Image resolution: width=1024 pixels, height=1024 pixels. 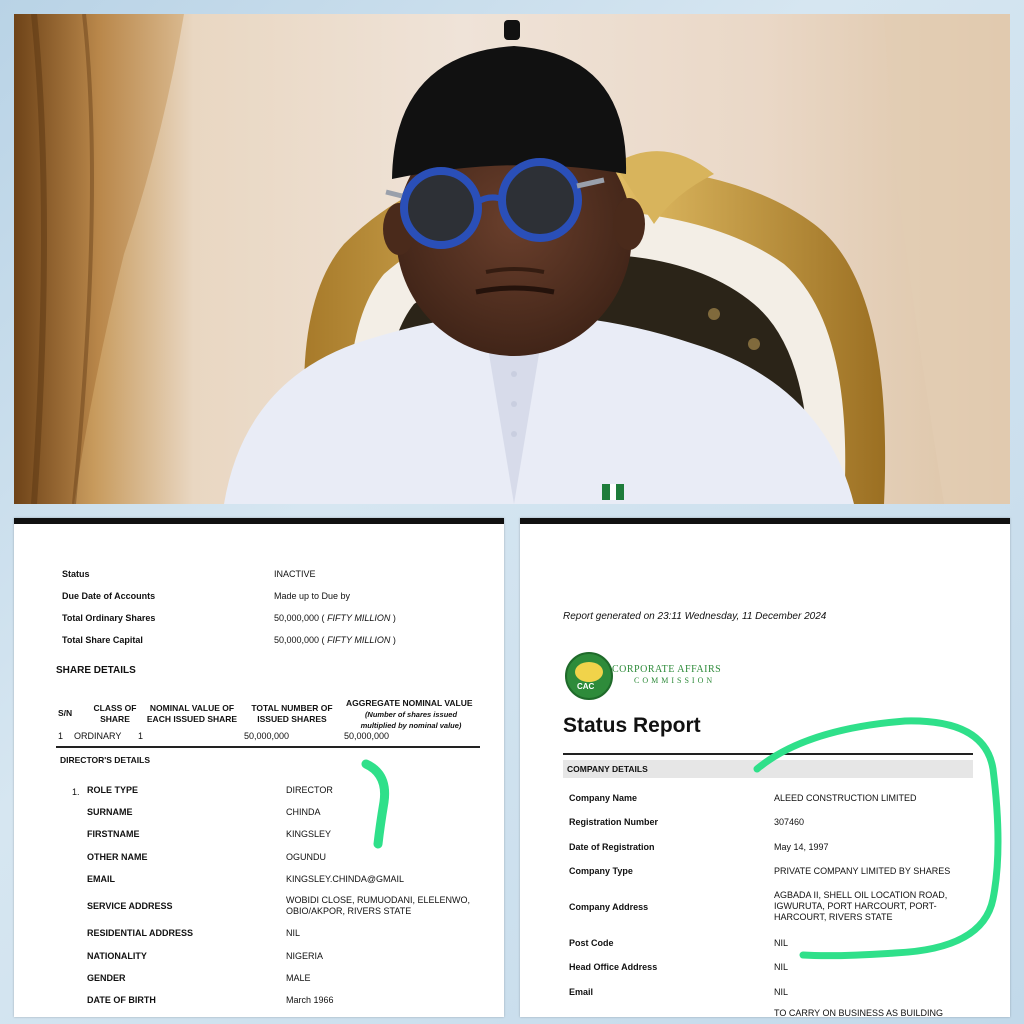 I want to click on director-field-label: SERVICE ADDRESS, so click(x=130, y=906).